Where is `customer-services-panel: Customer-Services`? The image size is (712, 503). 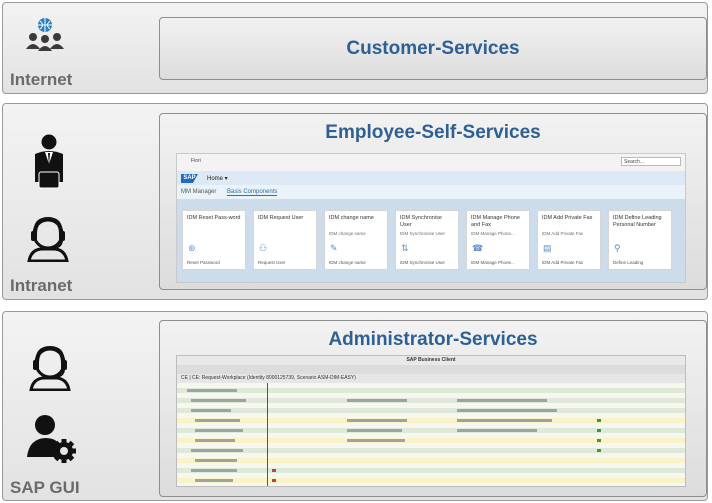
customer-services-panel: Customer-Services is located at coordinates (433, 48).